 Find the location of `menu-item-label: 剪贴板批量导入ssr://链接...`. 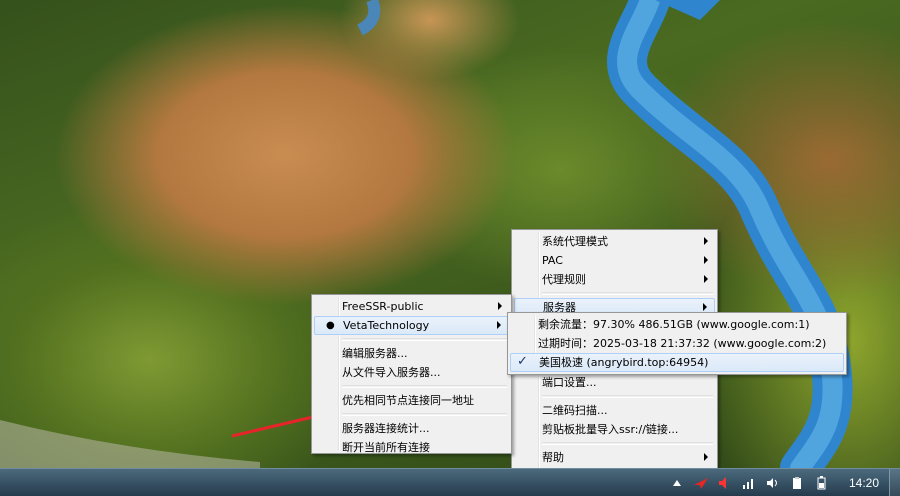

menu-item-label: 剪贴板批量导入ssr://链接... is located at coordinates (610, 429).